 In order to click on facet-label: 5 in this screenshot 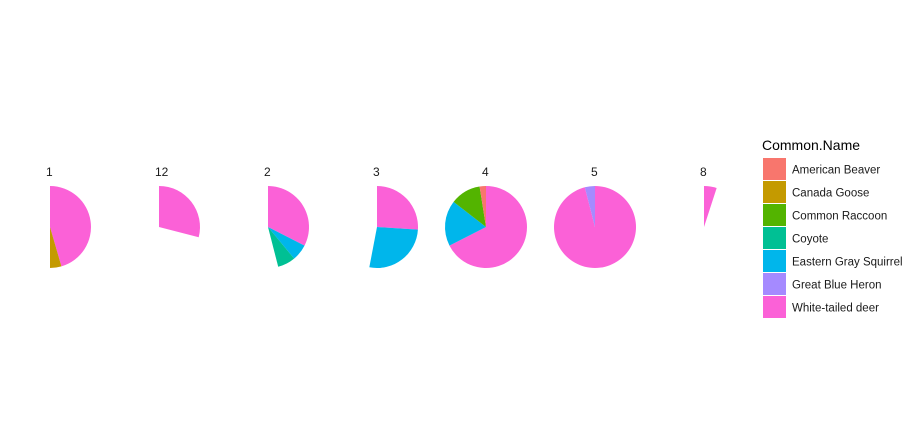, I will do `click(594, 172)`.